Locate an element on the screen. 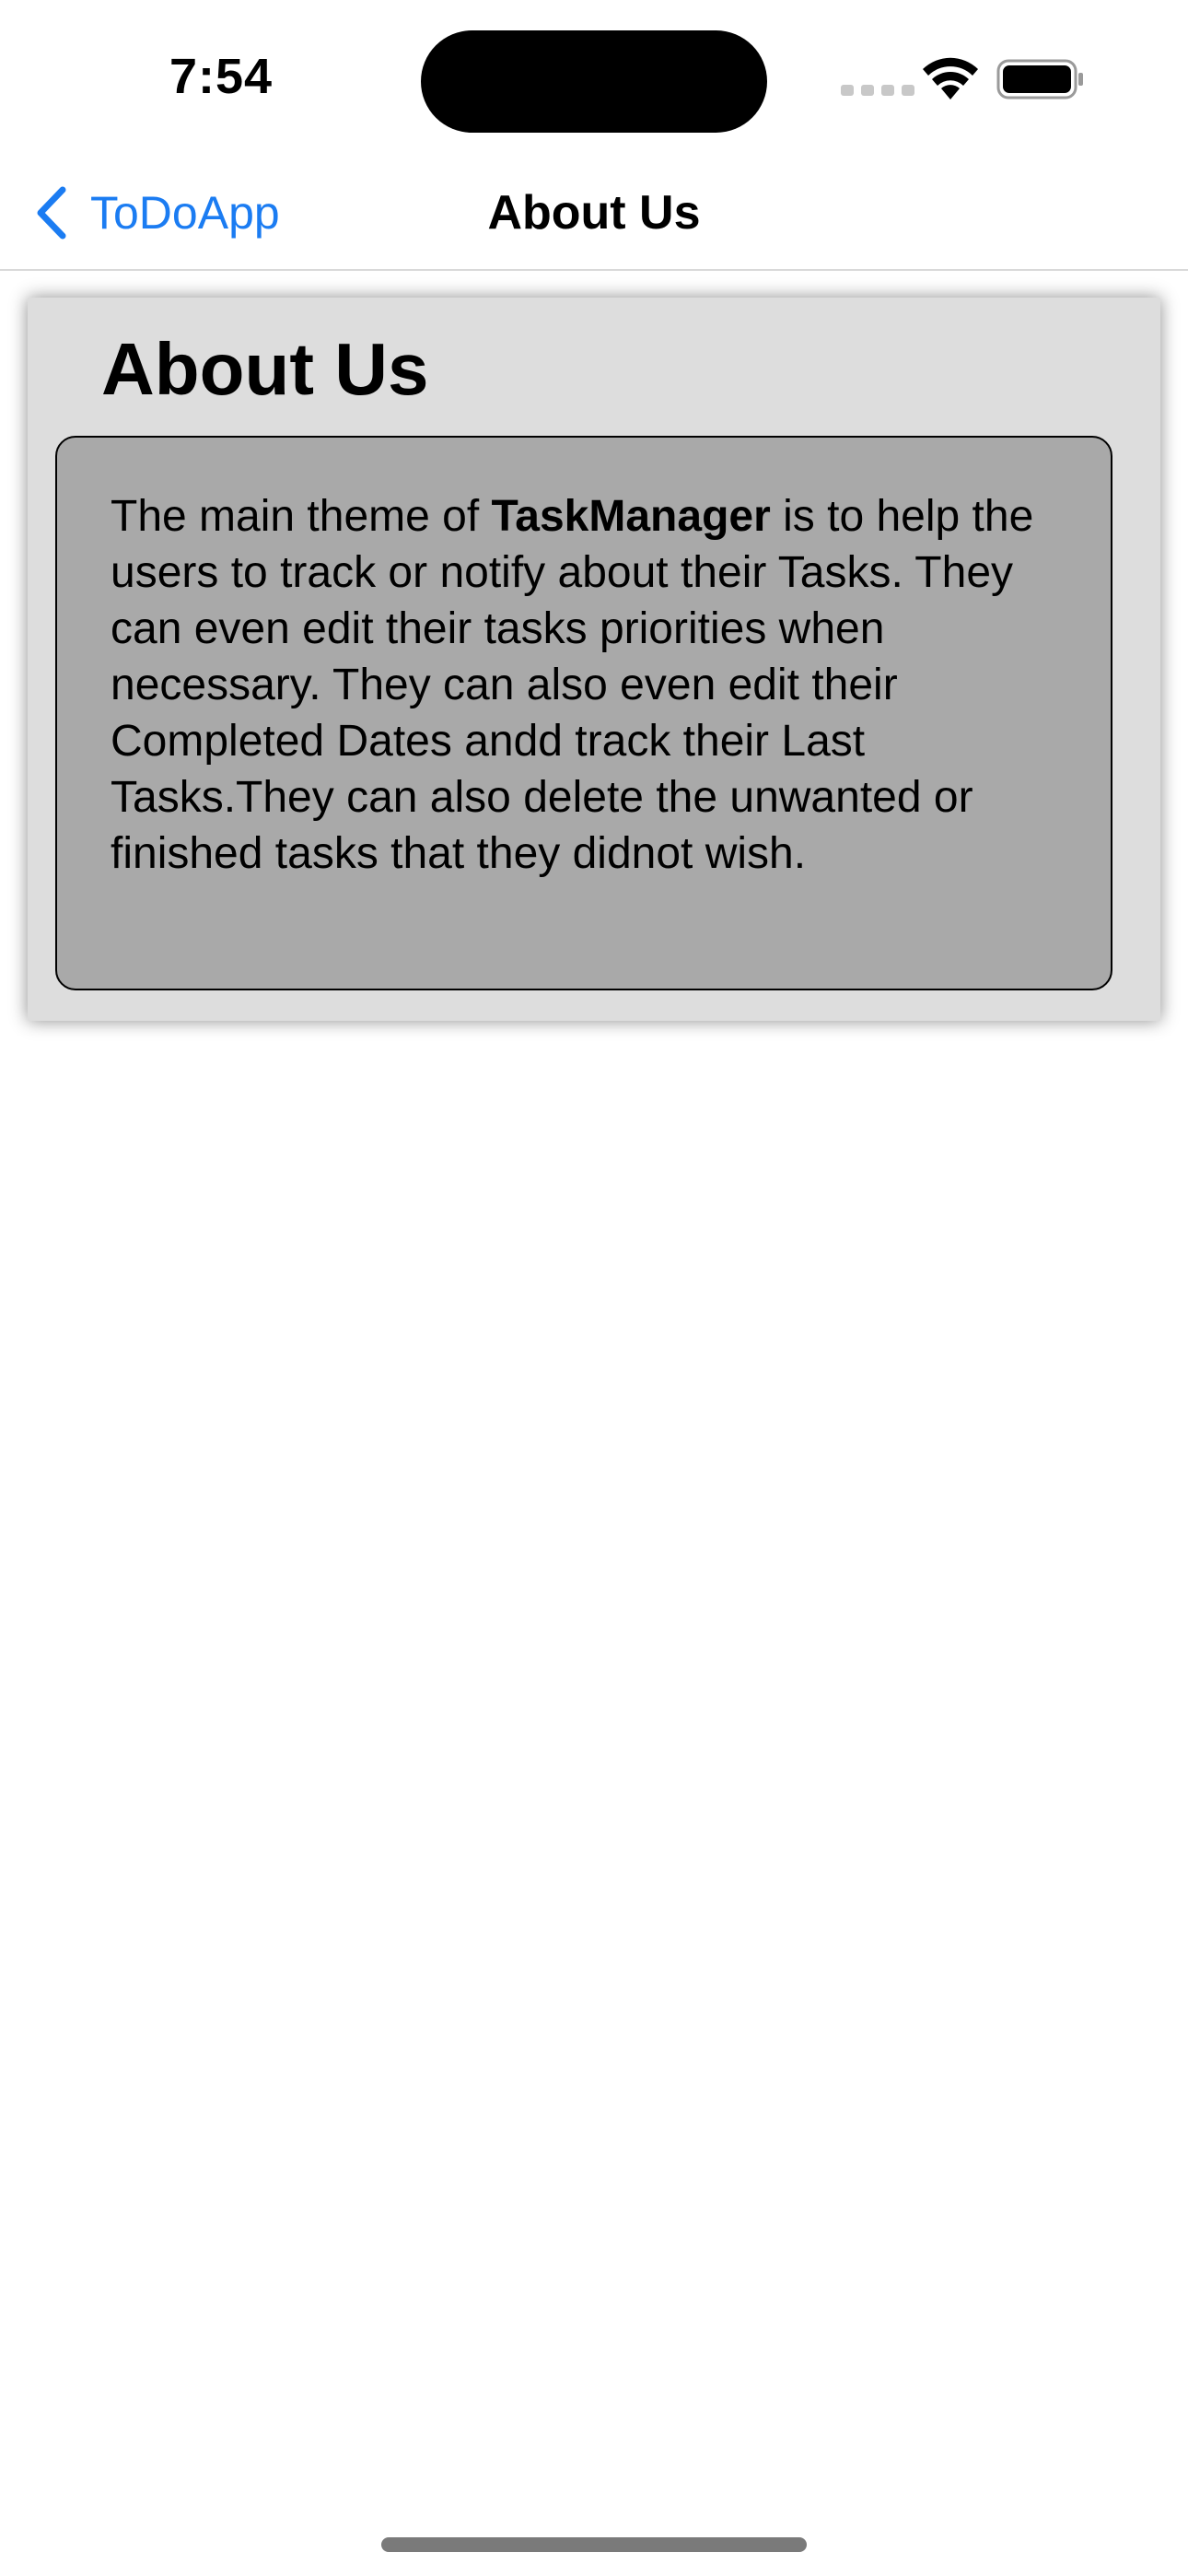 The image size is (1188, 2576). page-title: About Us is located at coordinates (265, 369).